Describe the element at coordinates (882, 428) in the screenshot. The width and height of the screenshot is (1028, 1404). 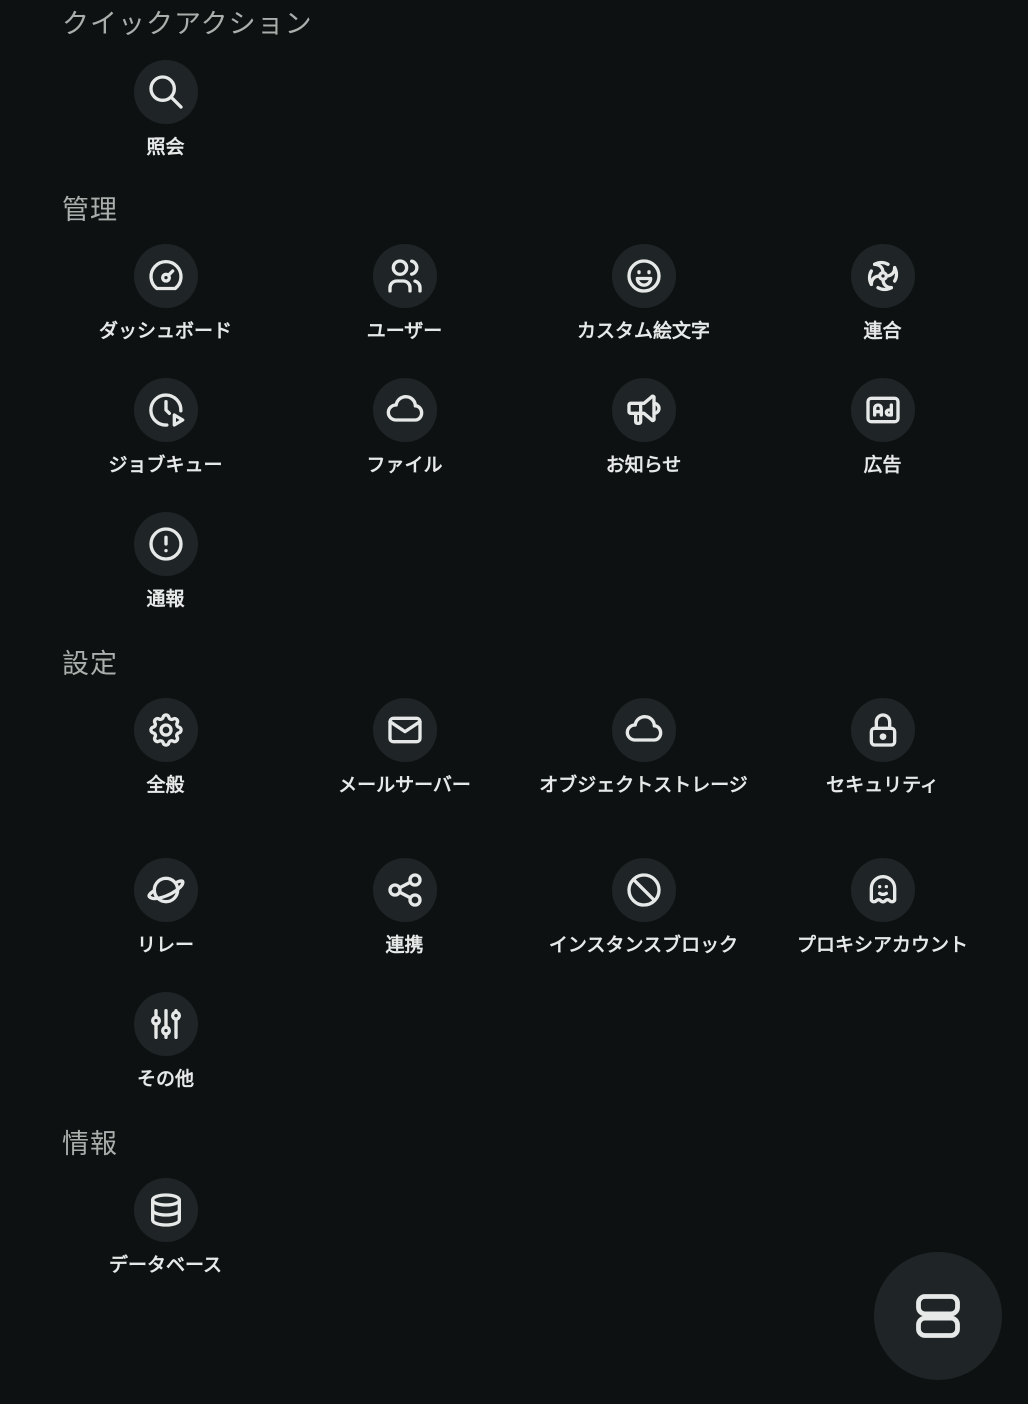
I see `menu-item-ads: 広告` at that location.